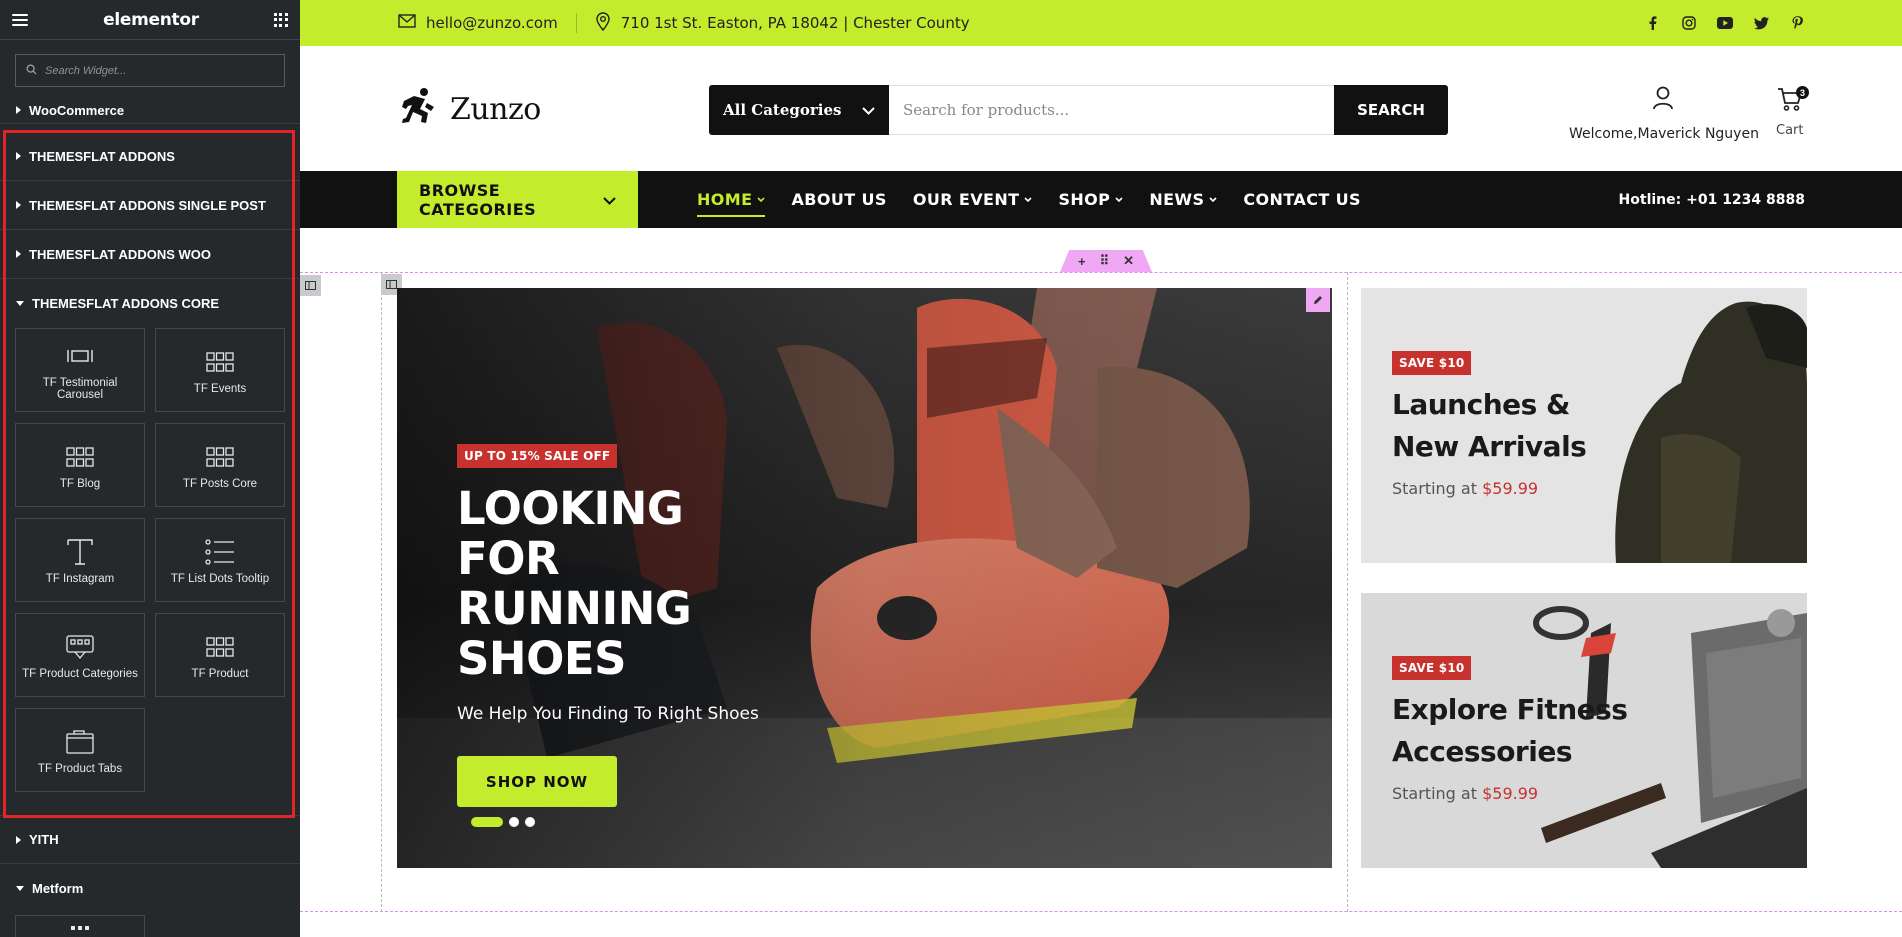  Describe the element at coordinates (1391, 110) in the screenshot. I see `search-button: SEARCH` at that location.